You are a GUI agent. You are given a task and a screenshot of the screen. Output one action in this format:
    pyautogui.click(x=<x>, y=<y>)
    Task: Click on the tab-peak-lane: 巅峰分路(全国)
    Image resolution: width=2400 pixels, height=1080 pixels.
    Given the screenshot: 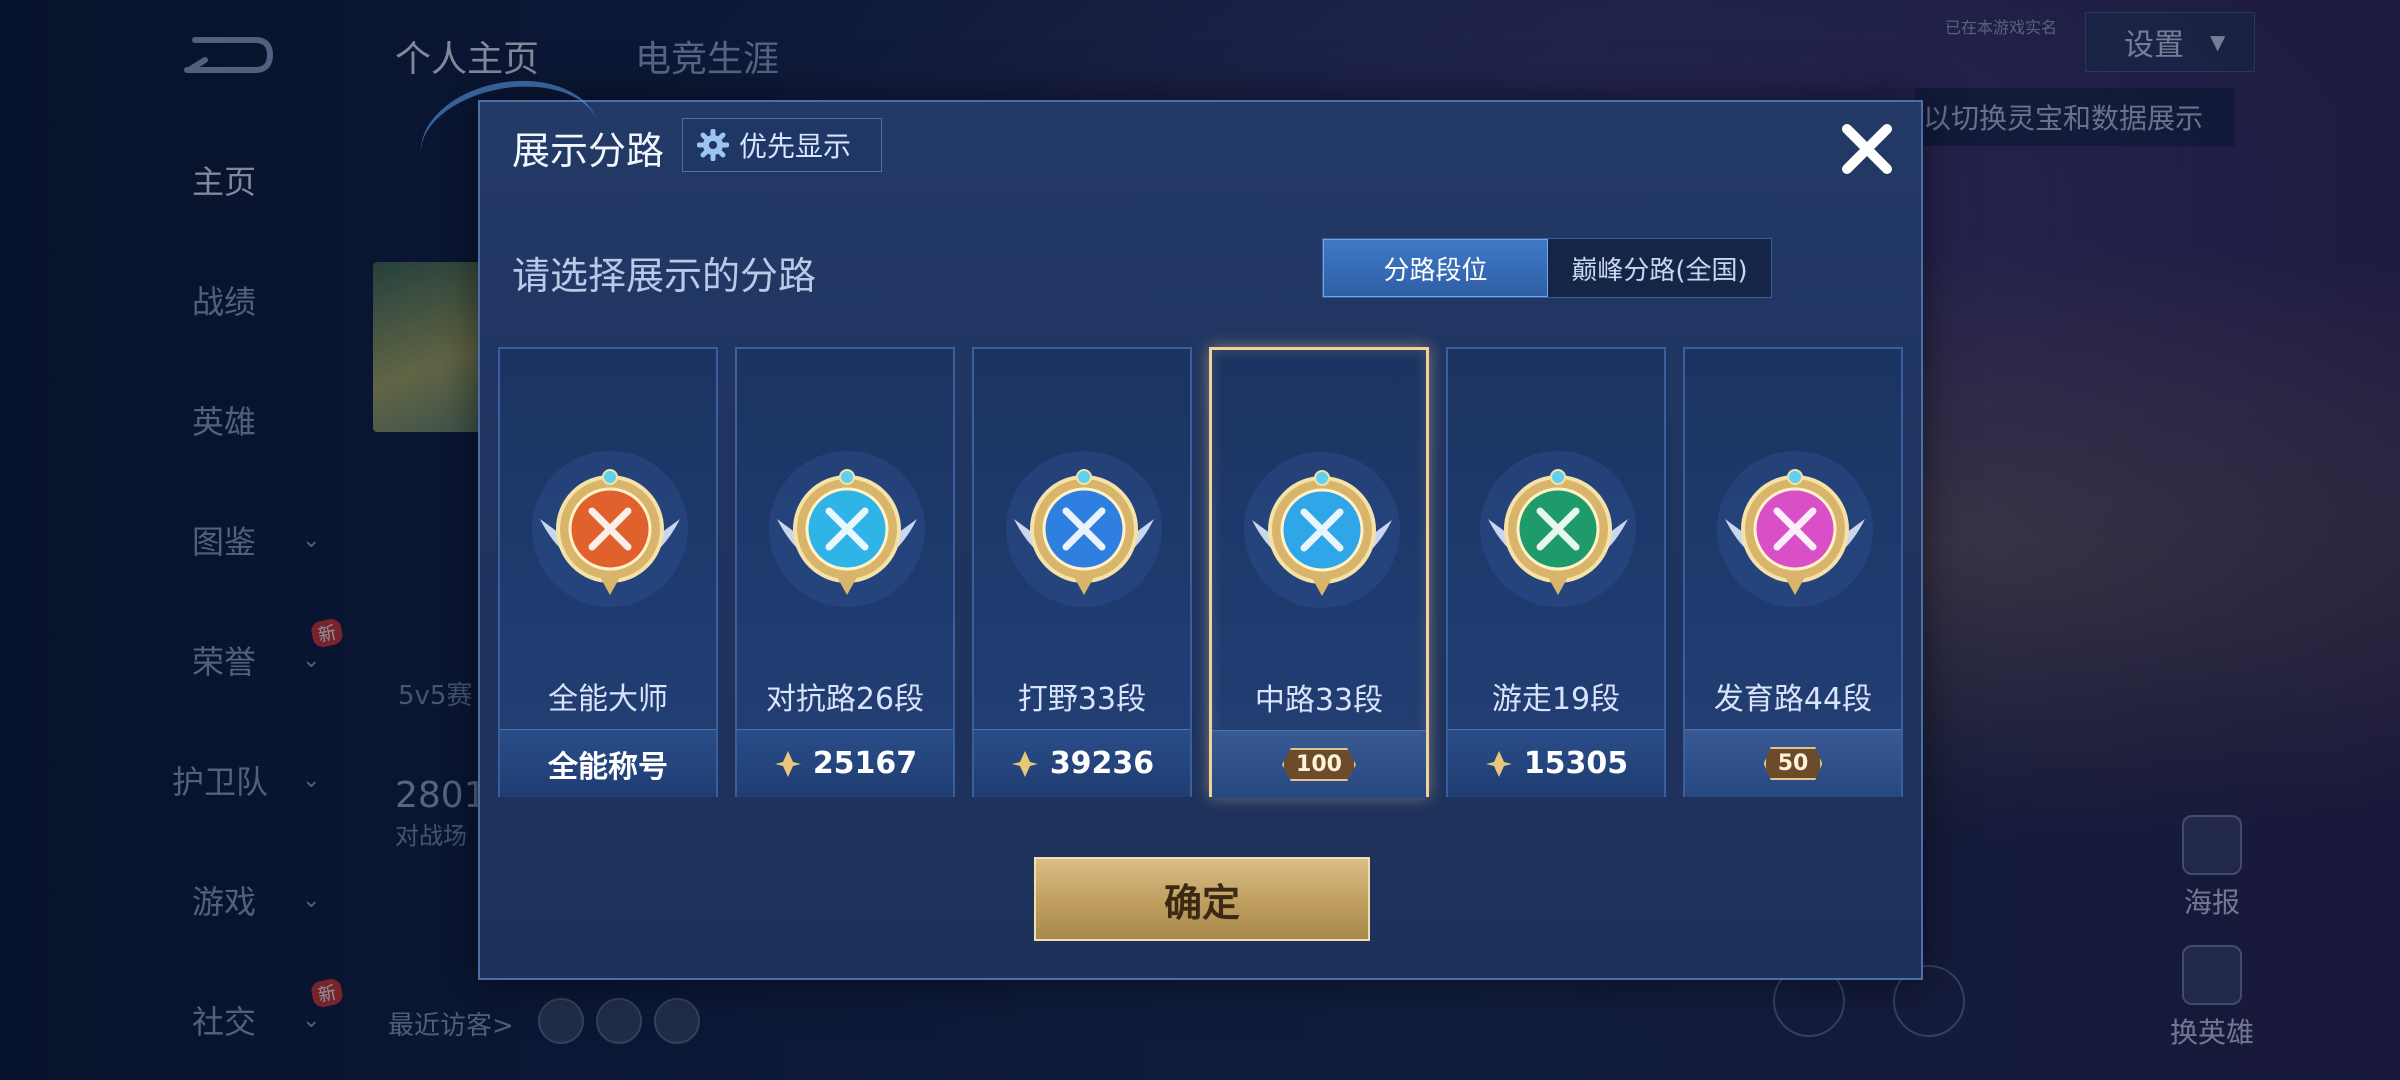 What is the action you would take?
    pyautogui.click(x=1659, y=268)
    